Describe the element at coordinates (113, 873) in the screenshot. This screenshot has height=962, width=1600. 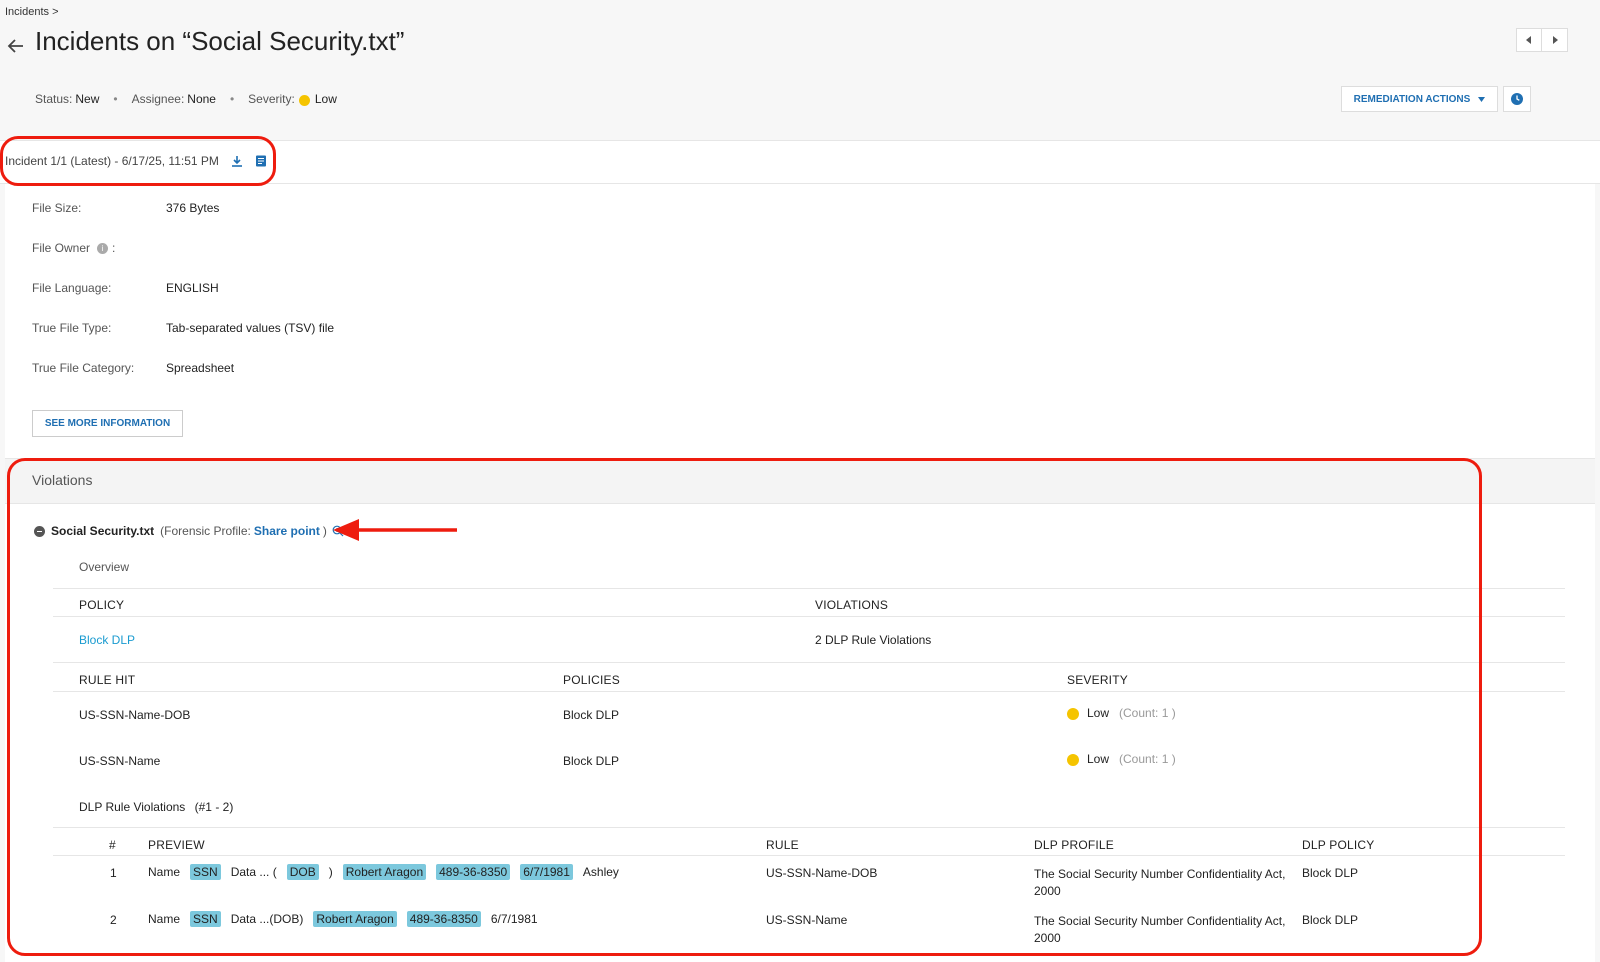
I see `row-number: 1` at that location.